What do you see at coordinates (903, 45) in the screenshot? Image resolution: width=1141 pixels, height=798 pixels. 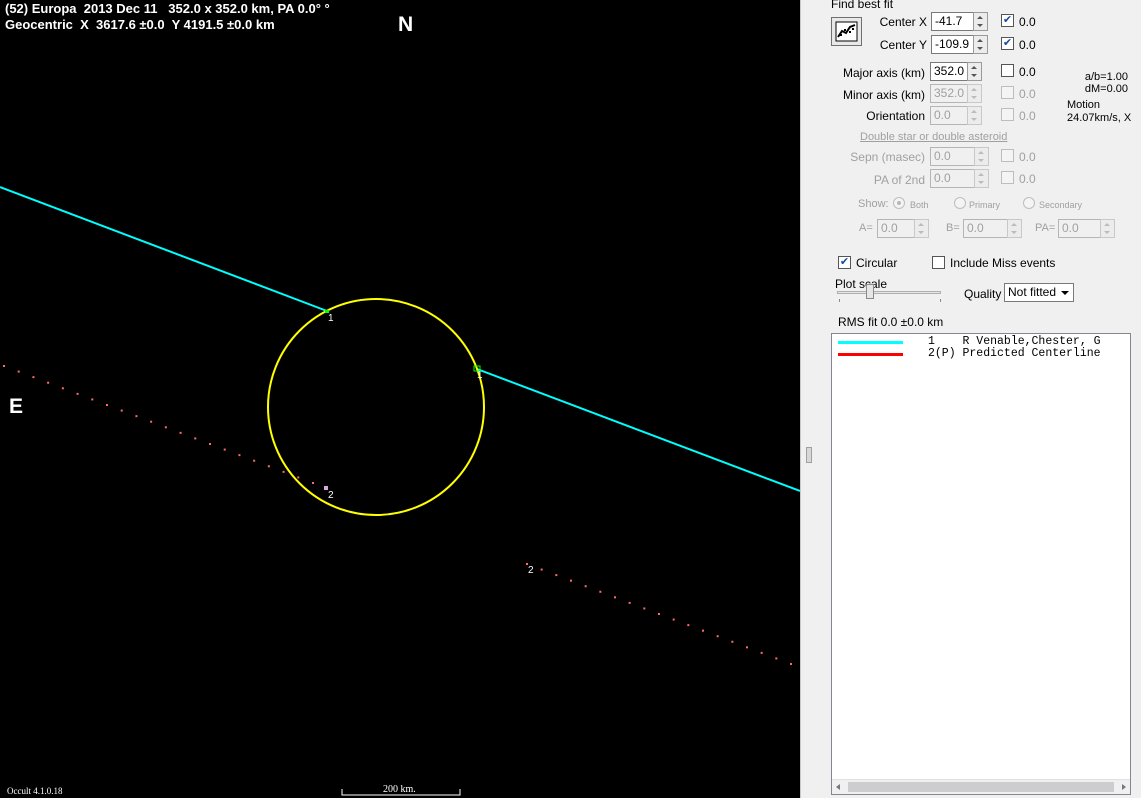 I see `center-y-label: Center Y` at bounding box center [903, 45].